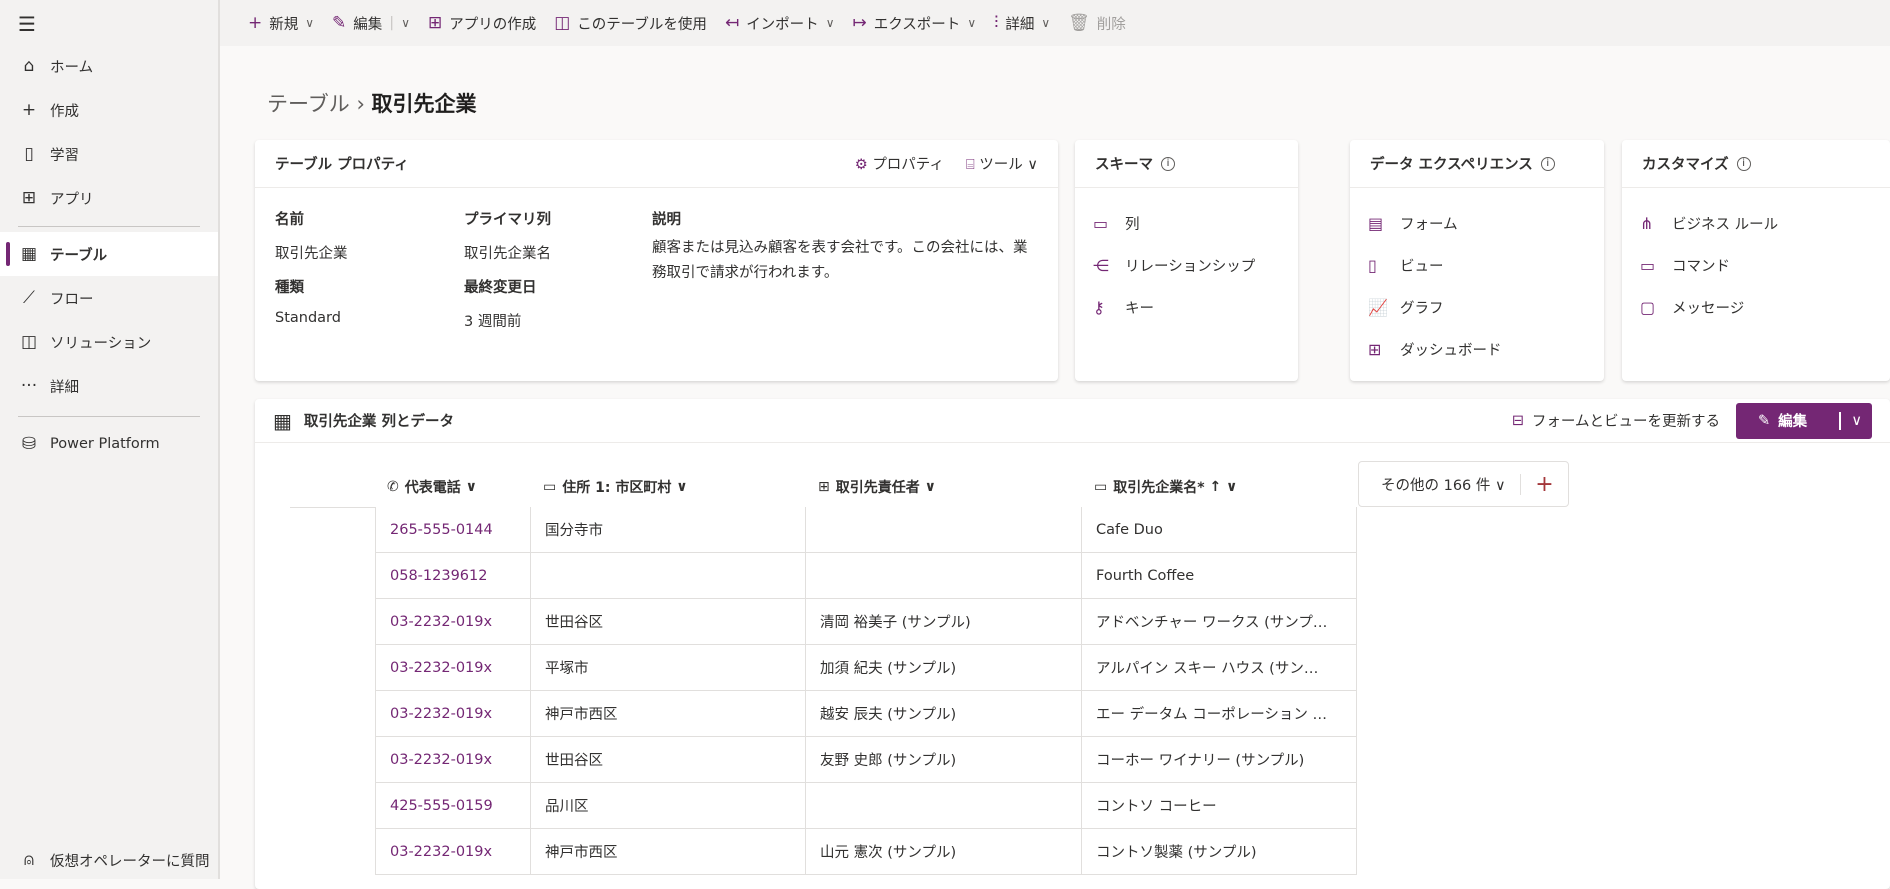 The height and width of the screenshot is (889, 1890). What do you see at coordinates (109, 66) in the screenshot?
I see `sidebar-item-home: ⌂ ホーム` at bounding box center [109, 66].